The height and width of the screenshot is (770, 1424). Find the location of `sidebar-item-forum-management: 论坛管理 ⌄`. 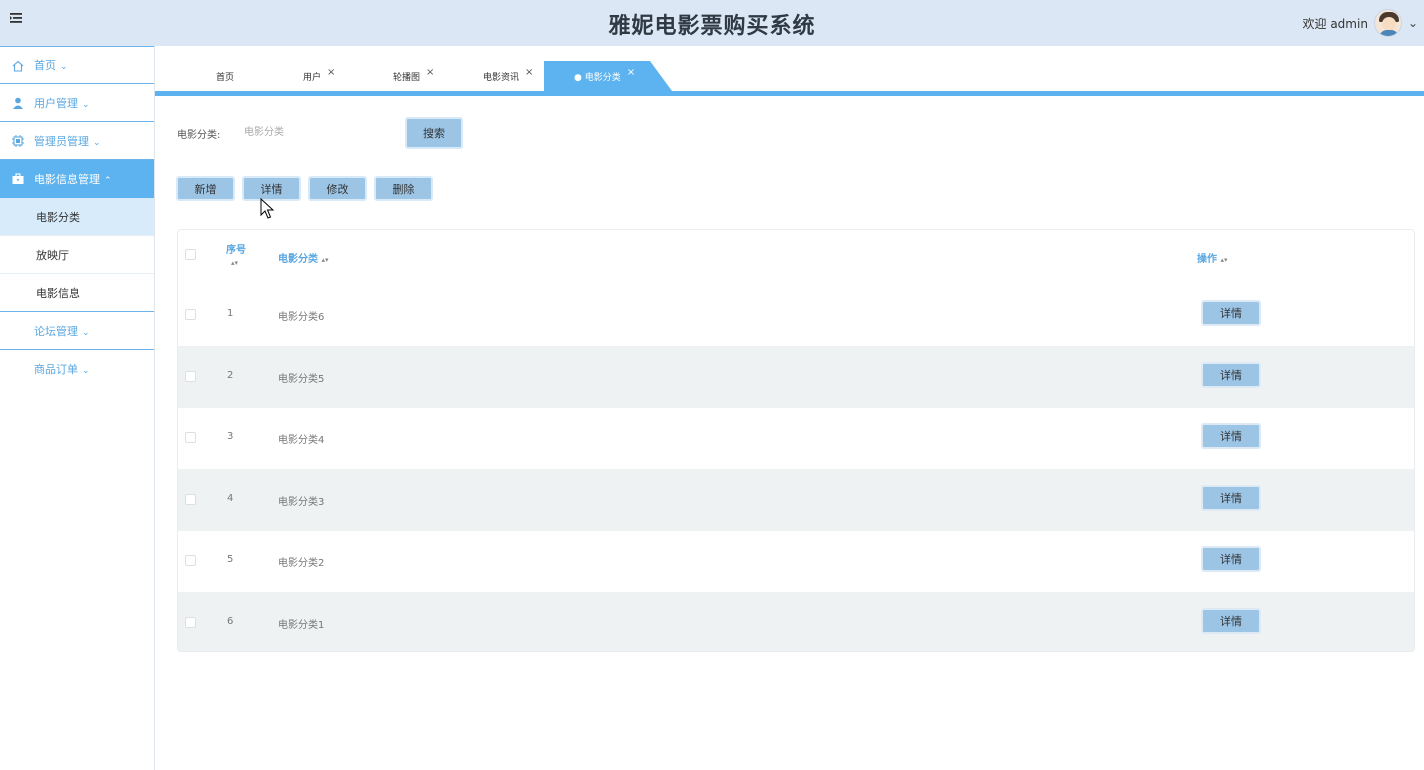

sidebar-item-forum-management: 论坛管理 ⌄ is located at coordinates (77, 331).